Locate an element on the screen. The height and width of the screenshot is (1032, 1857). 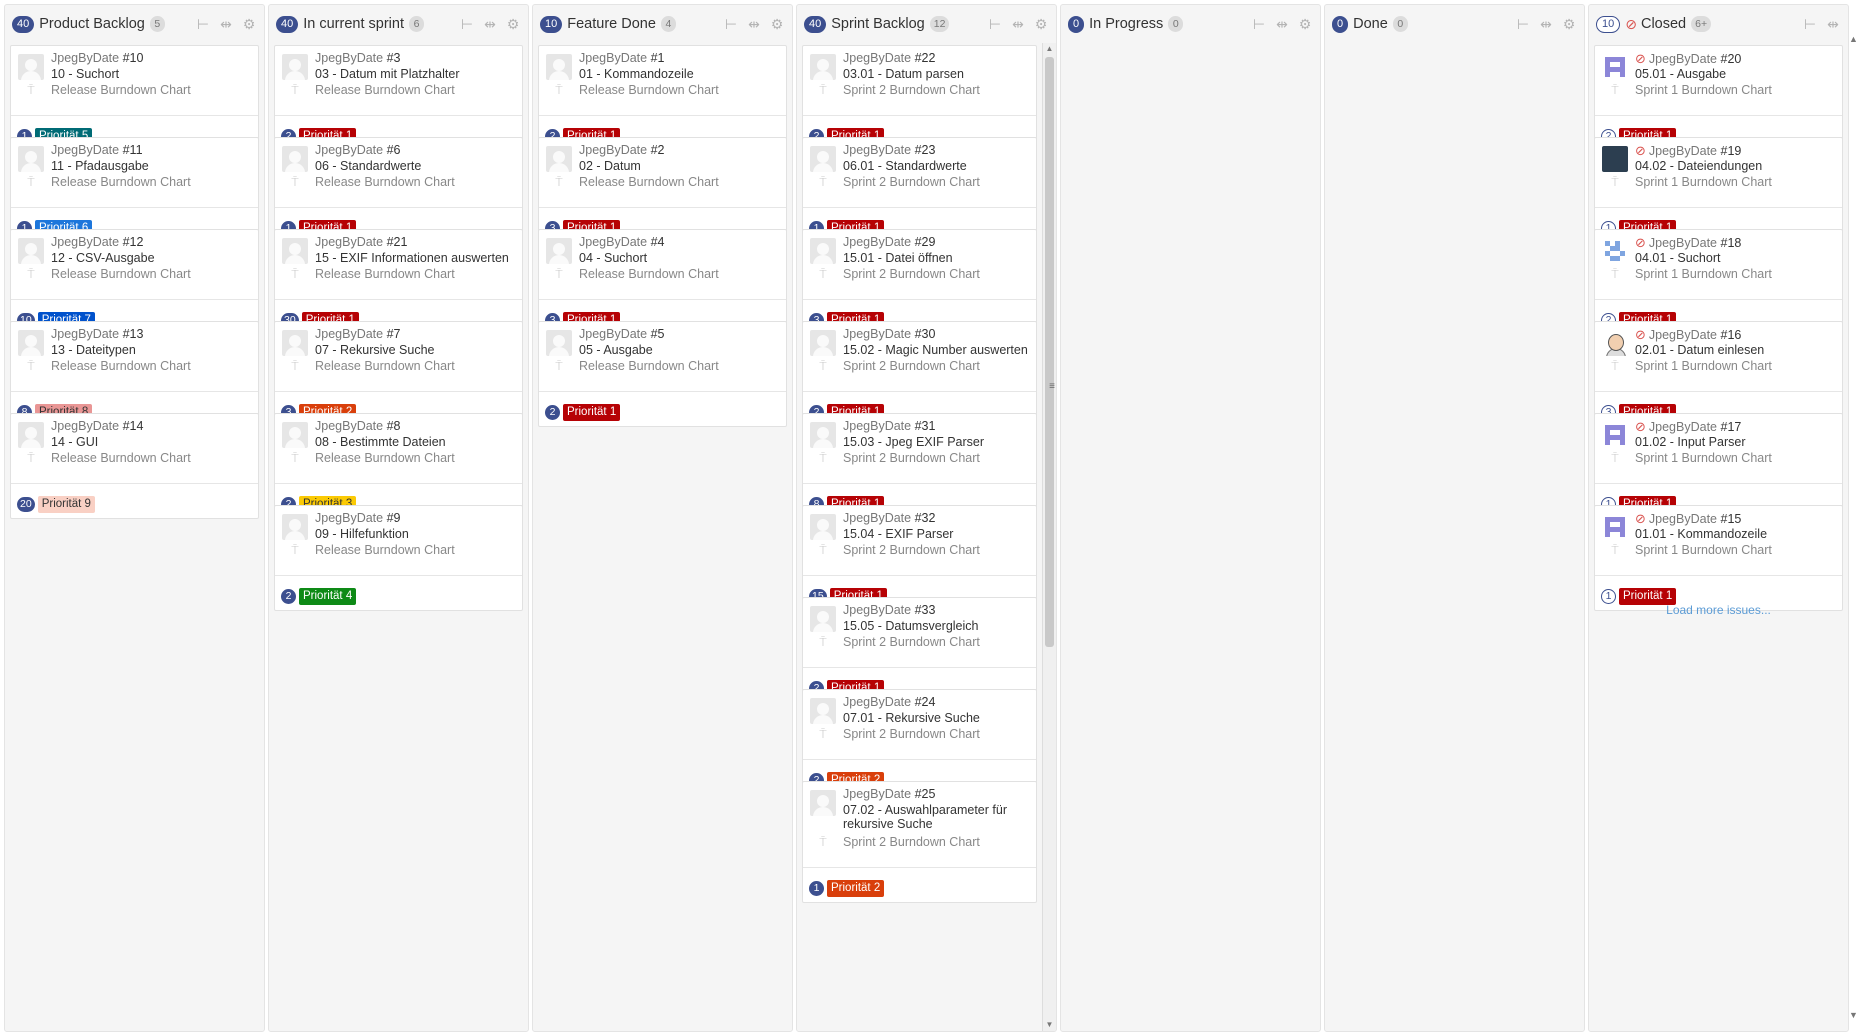
issue-title: 13 - Dateitypen is located at coordinates (93, 350).